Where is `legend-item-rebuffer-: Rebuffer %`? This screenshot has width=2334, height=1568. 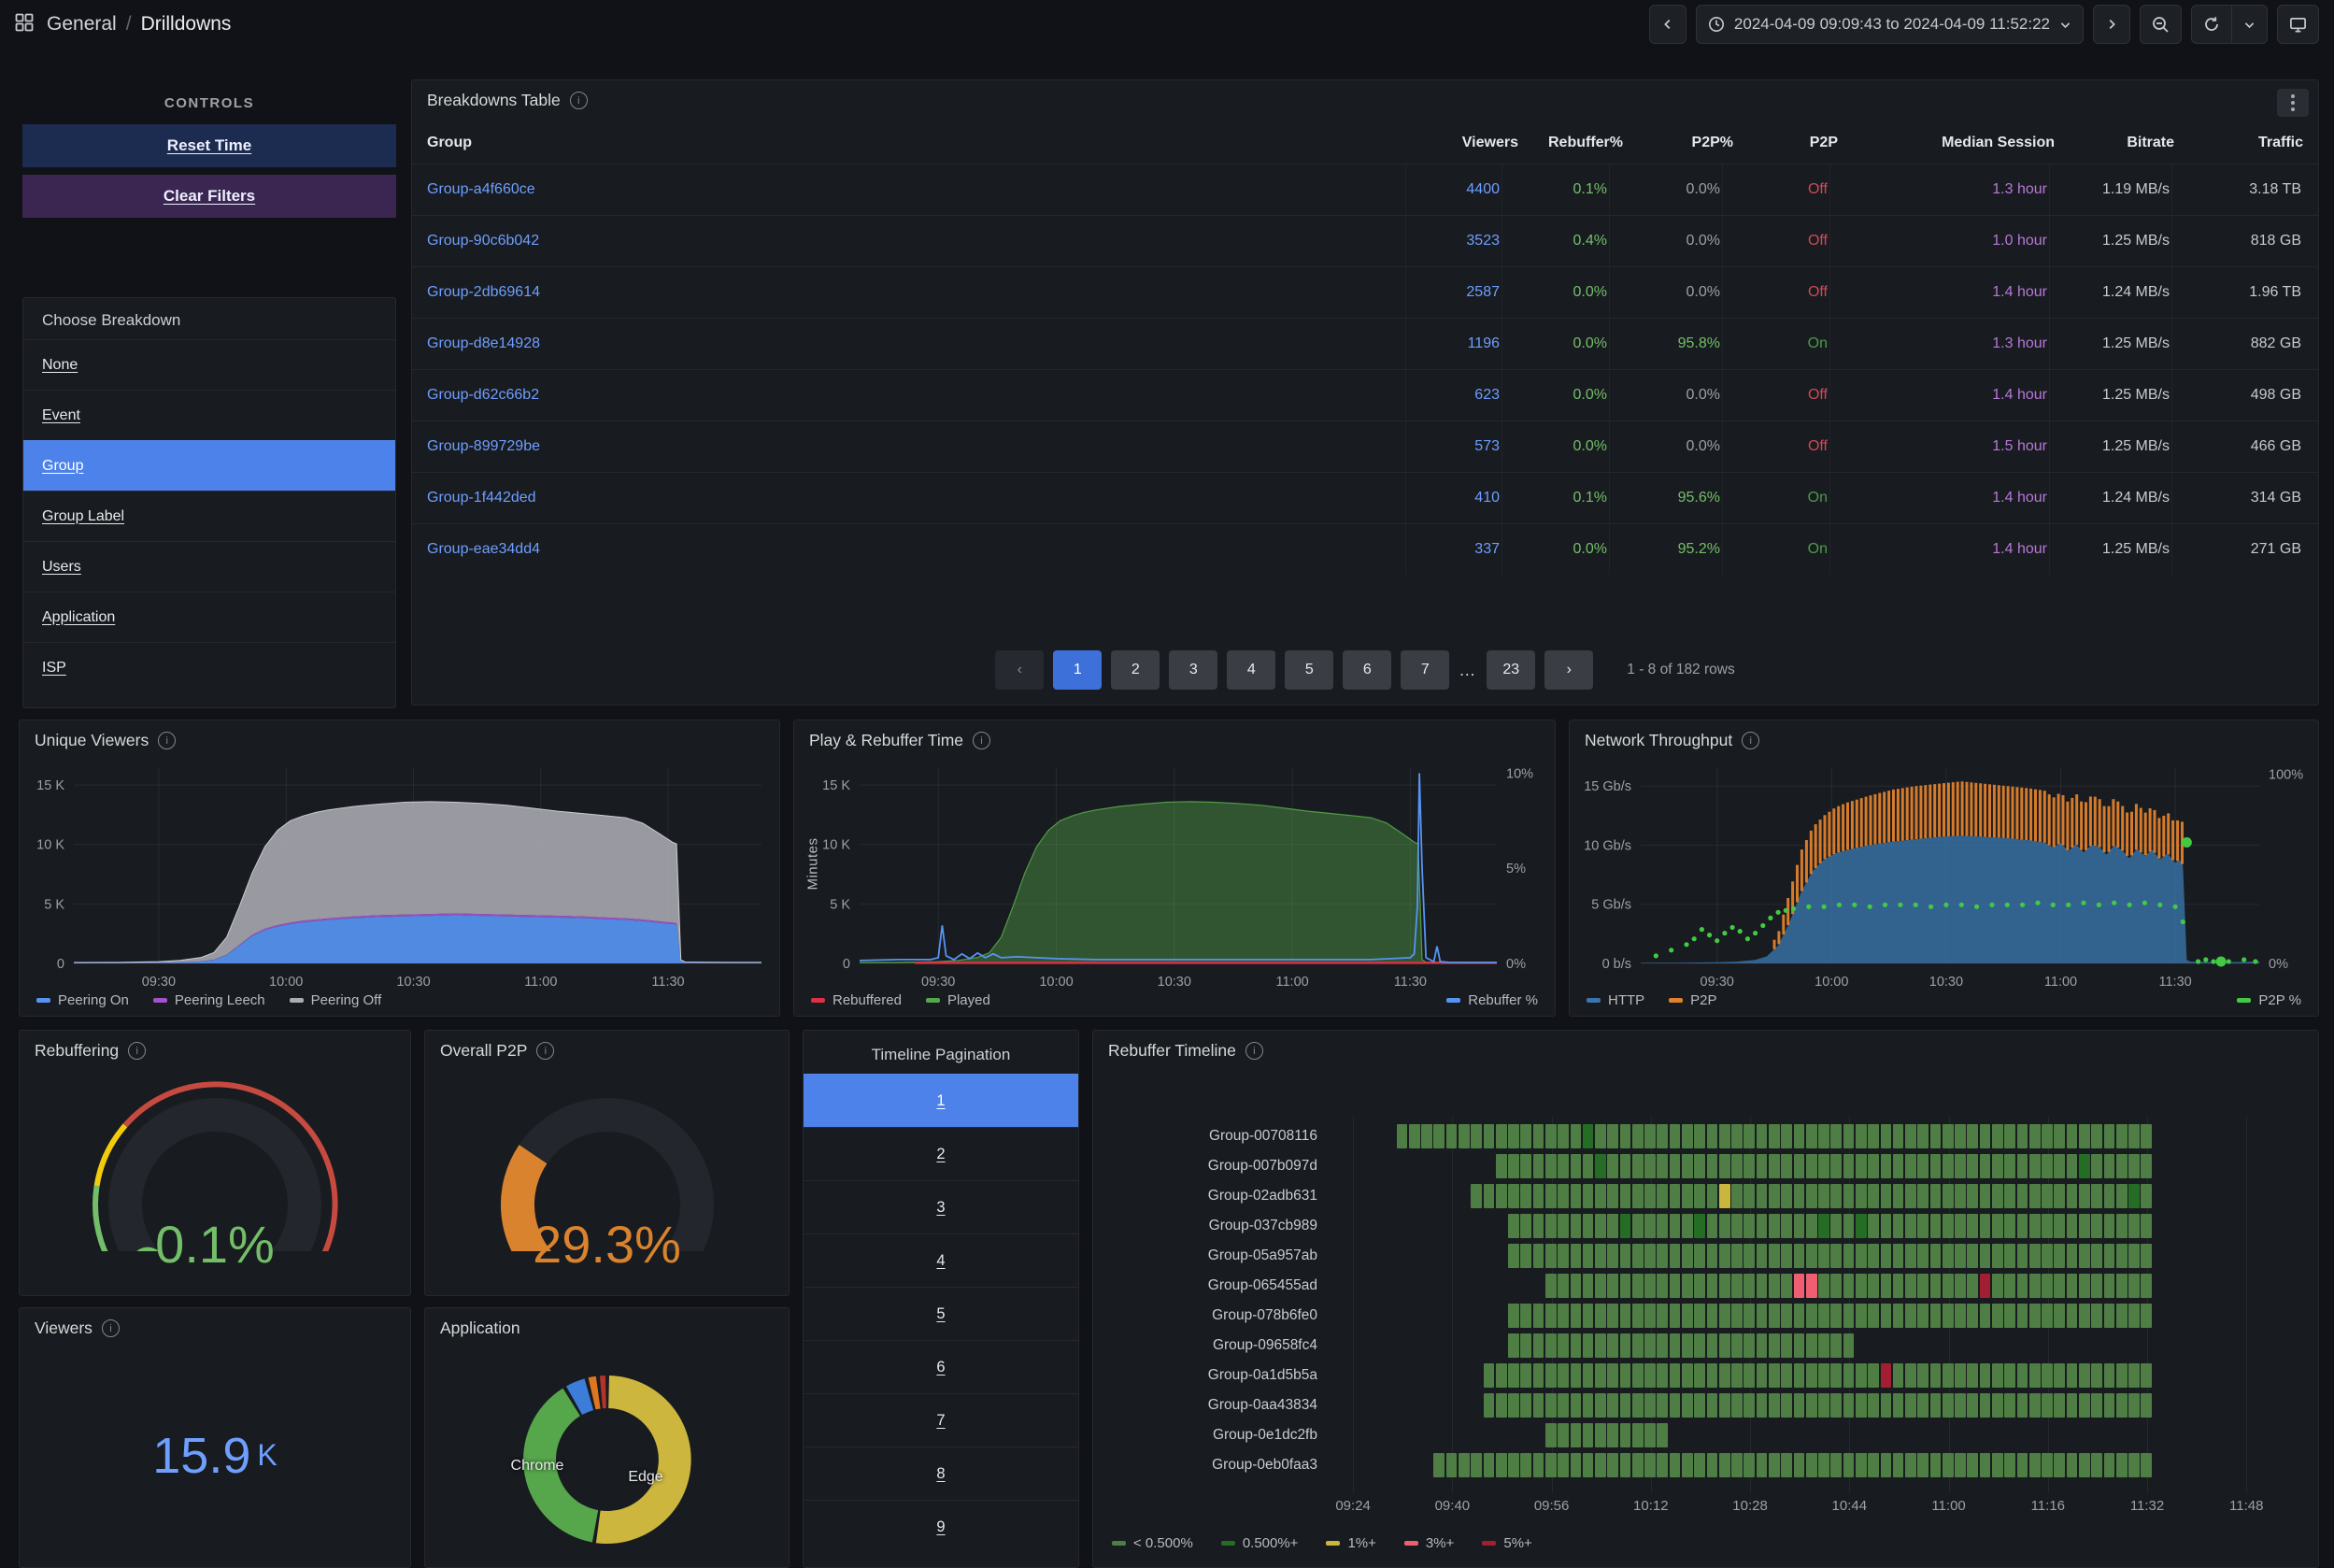
legend-item-rebuffer-: Rebuffer % is located at coordinates (1492, 1000).